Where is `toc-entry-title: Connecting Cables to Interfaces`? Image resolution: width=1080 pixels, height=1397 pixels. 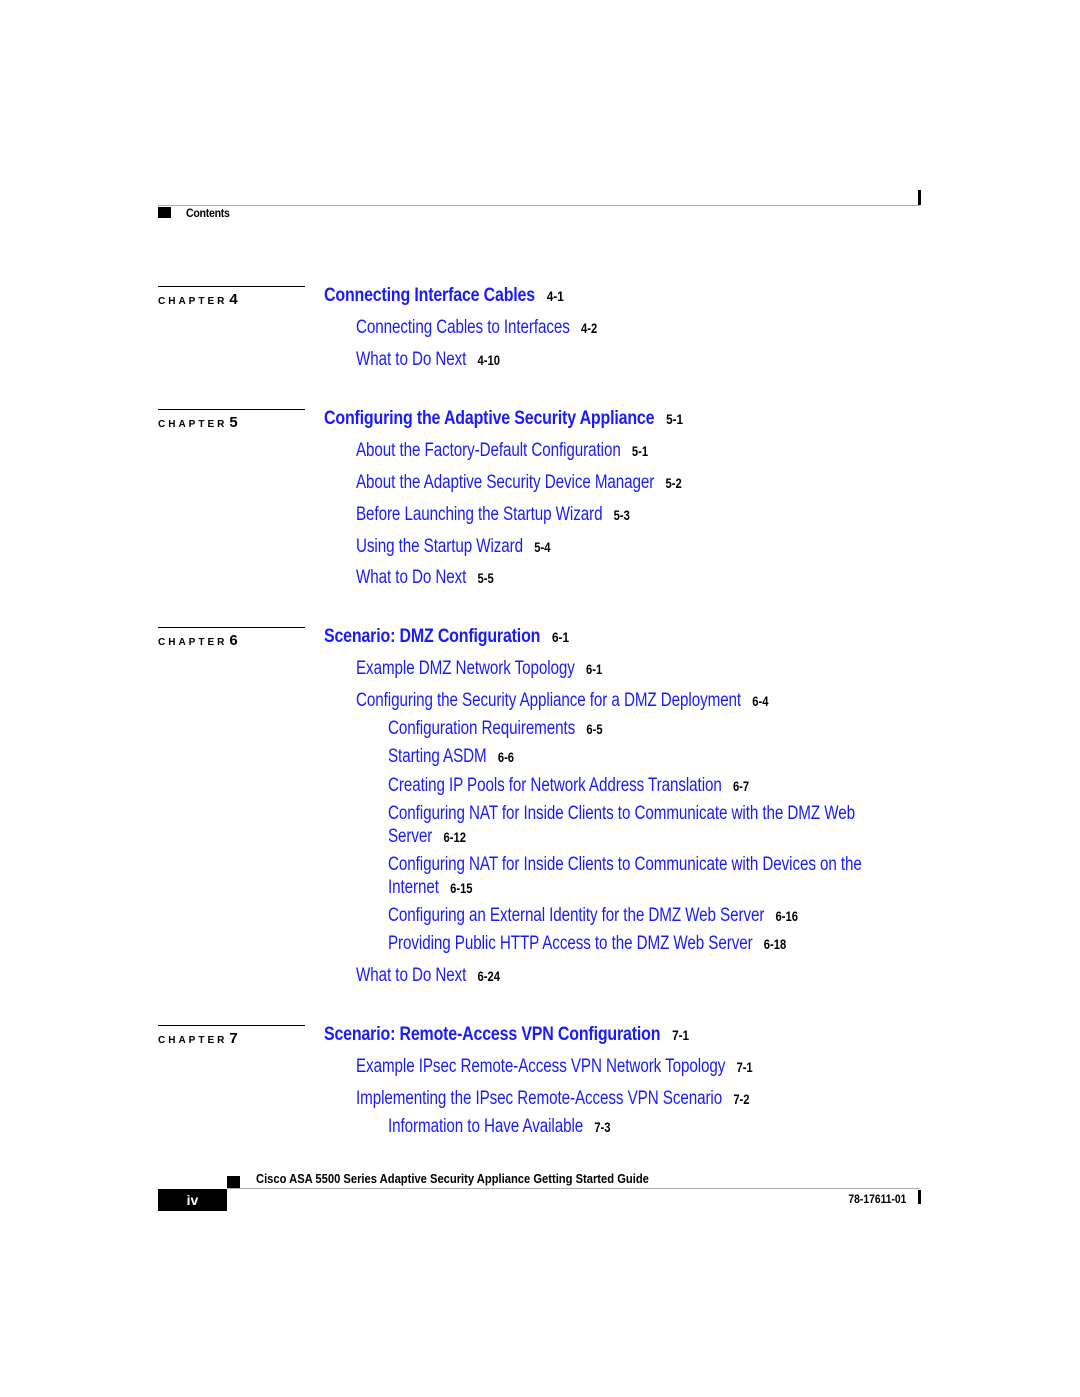 toc-entry-title: Connecting Cables to Interfaces is located at coordinates (463, 327).